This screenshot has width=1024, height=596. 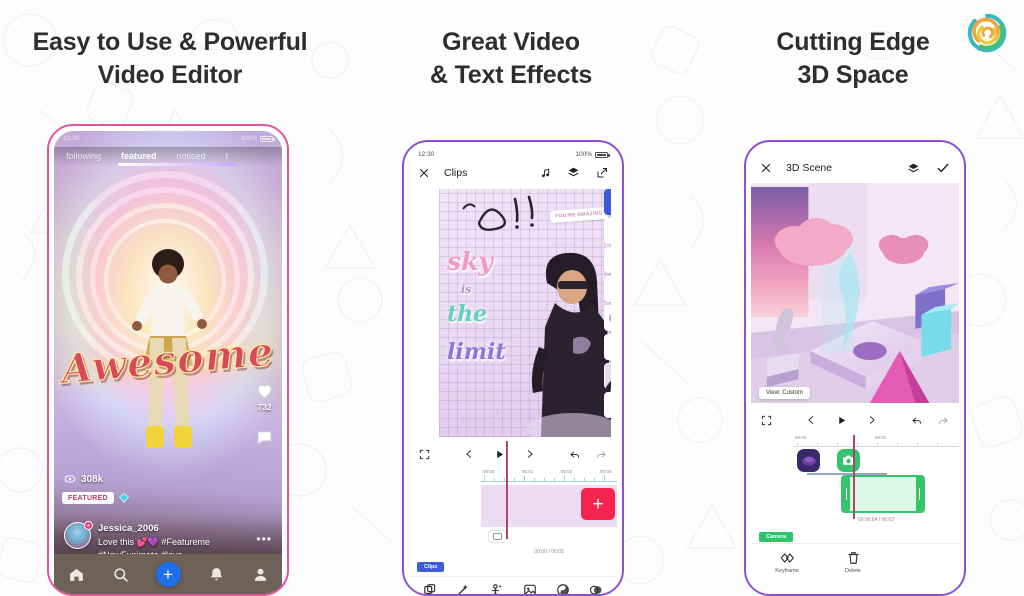 I want to click on comment-icon, so click(x=264, y=438).